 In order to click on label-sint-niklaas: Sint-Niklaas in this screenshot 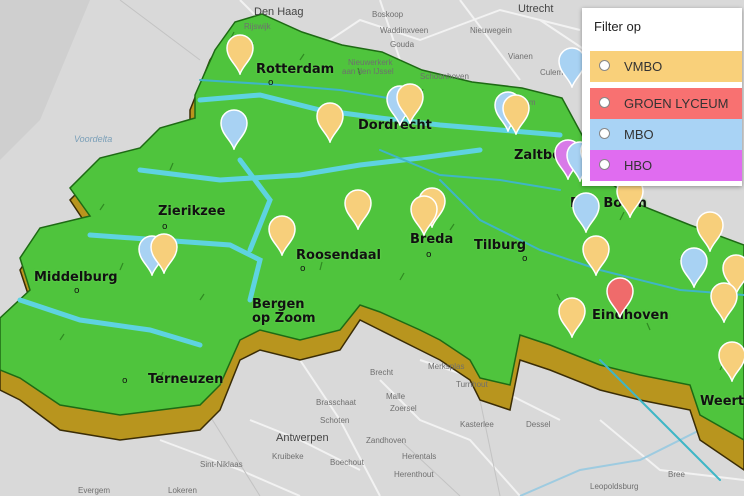, I will do `click(221, 464)`.